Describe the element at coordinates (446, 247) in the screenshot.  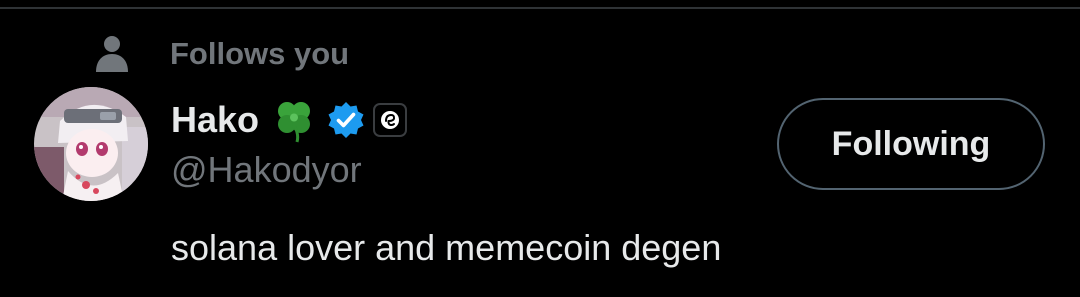
I see `user-bio: solana lover and memecoin degen` at that location.